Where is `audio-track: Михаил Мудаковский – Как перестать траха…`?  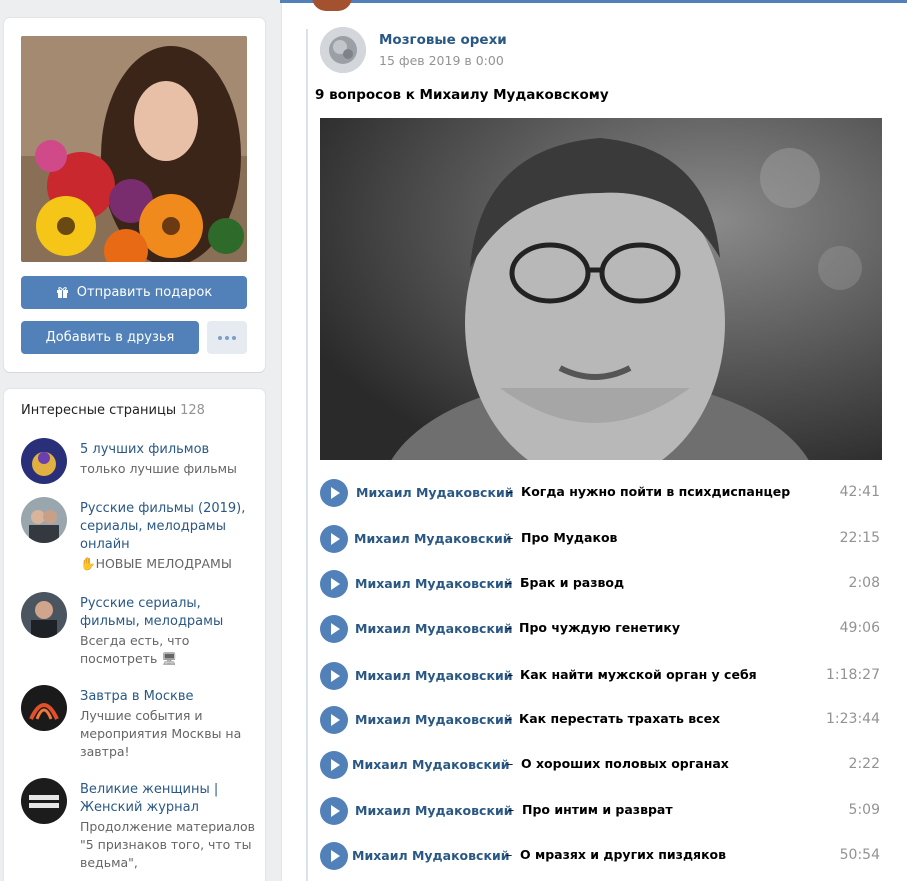
audio-track: Михаил Мудаковский – Как перестать траха… is located at coordinates (601, 720).